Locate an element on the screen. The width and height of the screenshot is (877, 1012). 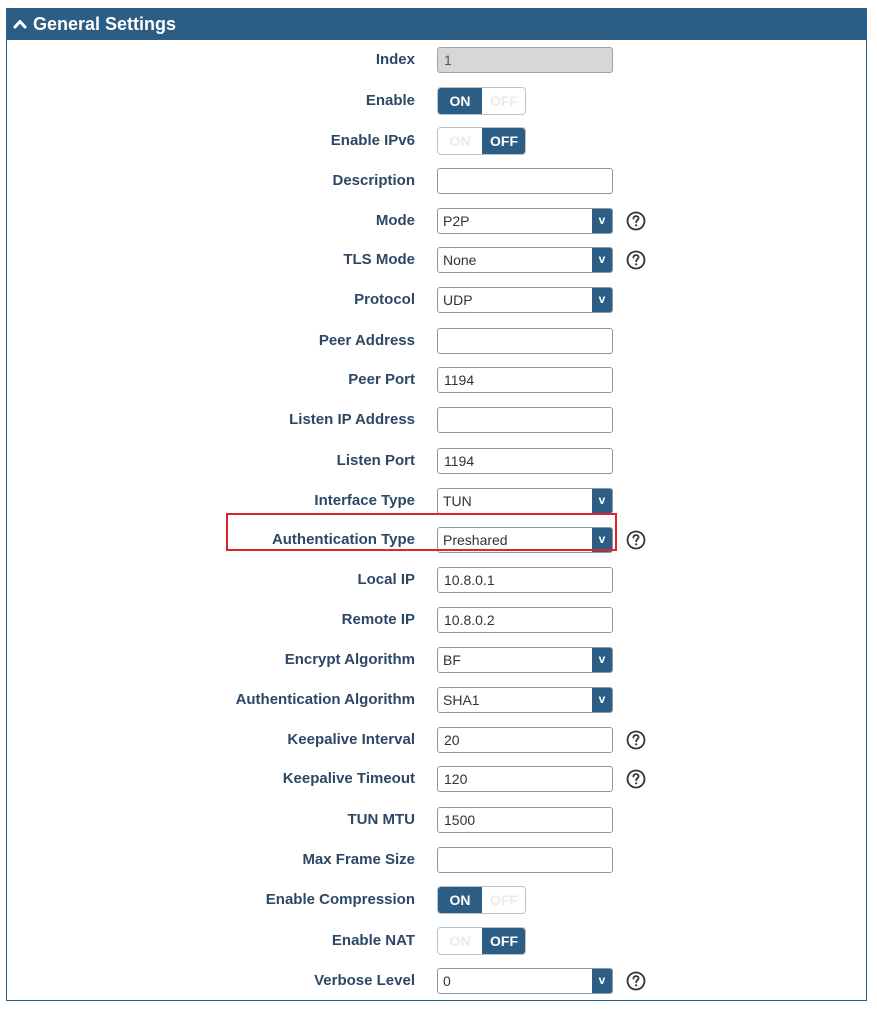
enable-compression-label: Enable Compression is located at coordinates (340, 899).